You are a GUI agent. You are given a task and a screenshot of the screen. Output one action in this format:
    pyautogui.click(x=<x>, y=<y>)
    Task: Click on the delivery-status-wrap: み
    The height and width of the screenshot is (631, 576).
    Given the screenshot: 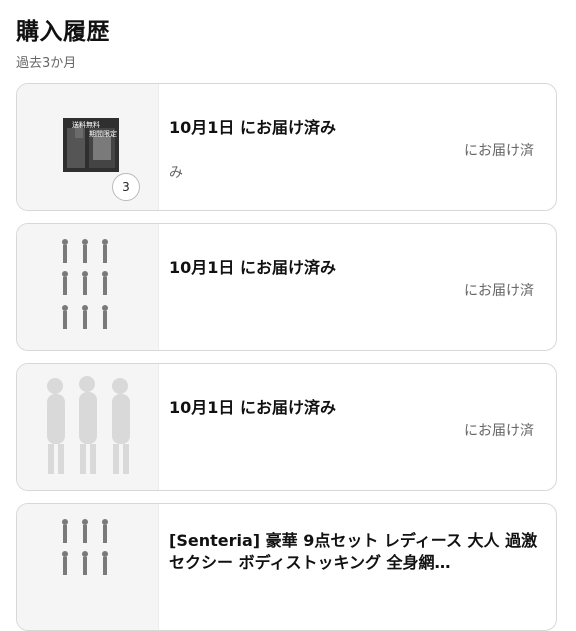 What is the action you would take?
    pyautogui.click(x=176, y=173)
    